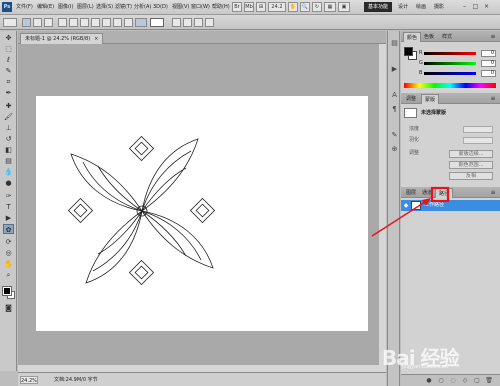 The width and height of the screenshot is (500, 386). Describe the element at coordinates (249, 7) in the screenshot. I see `minibridge-button: Mb` at that location.